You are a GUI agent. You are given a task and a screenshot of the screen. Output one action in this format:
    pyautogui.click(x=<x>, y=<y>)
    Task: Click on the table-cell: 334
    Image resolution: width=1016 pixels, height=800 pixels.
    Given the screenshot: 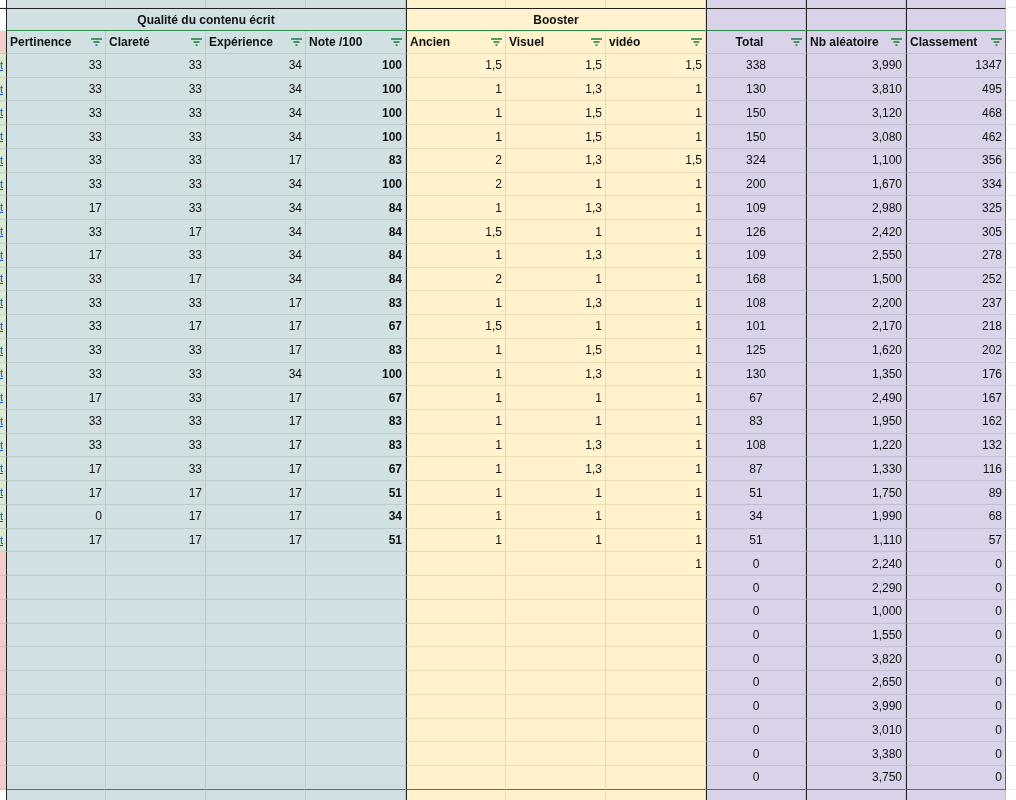 What is the action you would take?
    pyautogui.click(x=956, y=184)
    